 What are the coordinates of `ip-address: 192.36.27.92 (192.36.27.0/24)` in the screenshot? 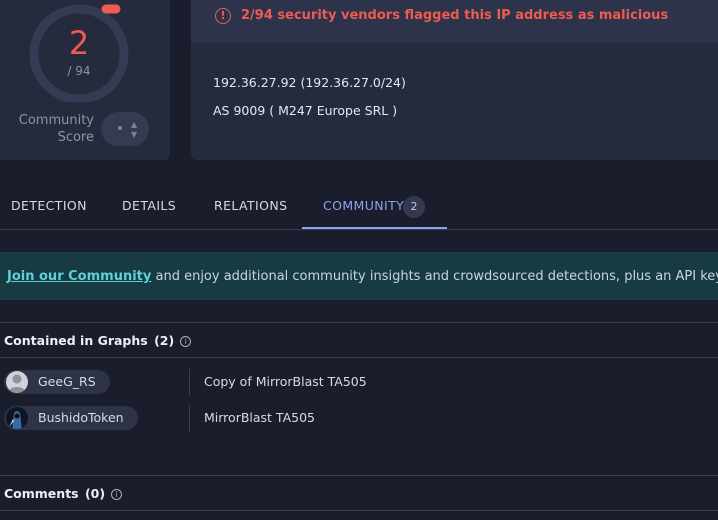 It's located at (309, 82).